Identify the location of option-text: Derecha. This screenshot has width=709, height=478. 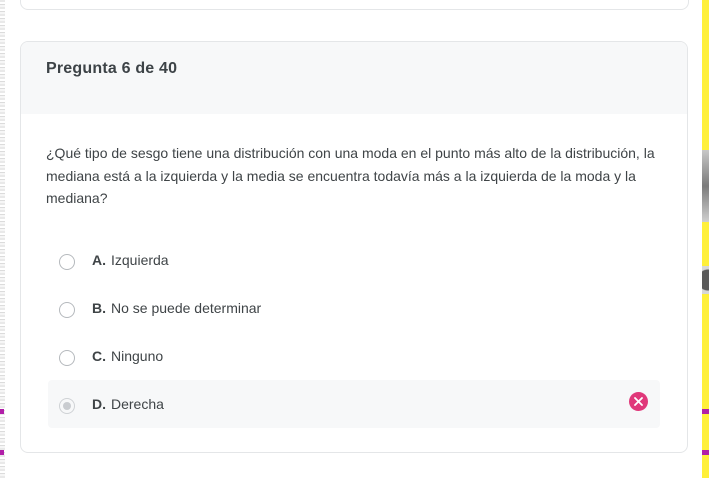
(137, 403).